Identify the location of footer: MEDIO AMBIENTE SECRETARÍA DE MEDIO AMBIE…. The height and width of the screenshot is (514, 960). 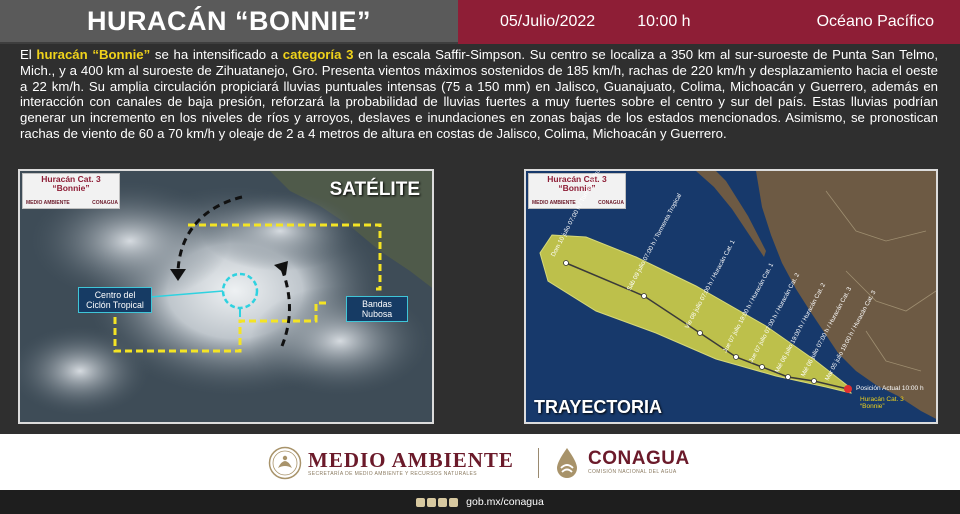
(480, 462).